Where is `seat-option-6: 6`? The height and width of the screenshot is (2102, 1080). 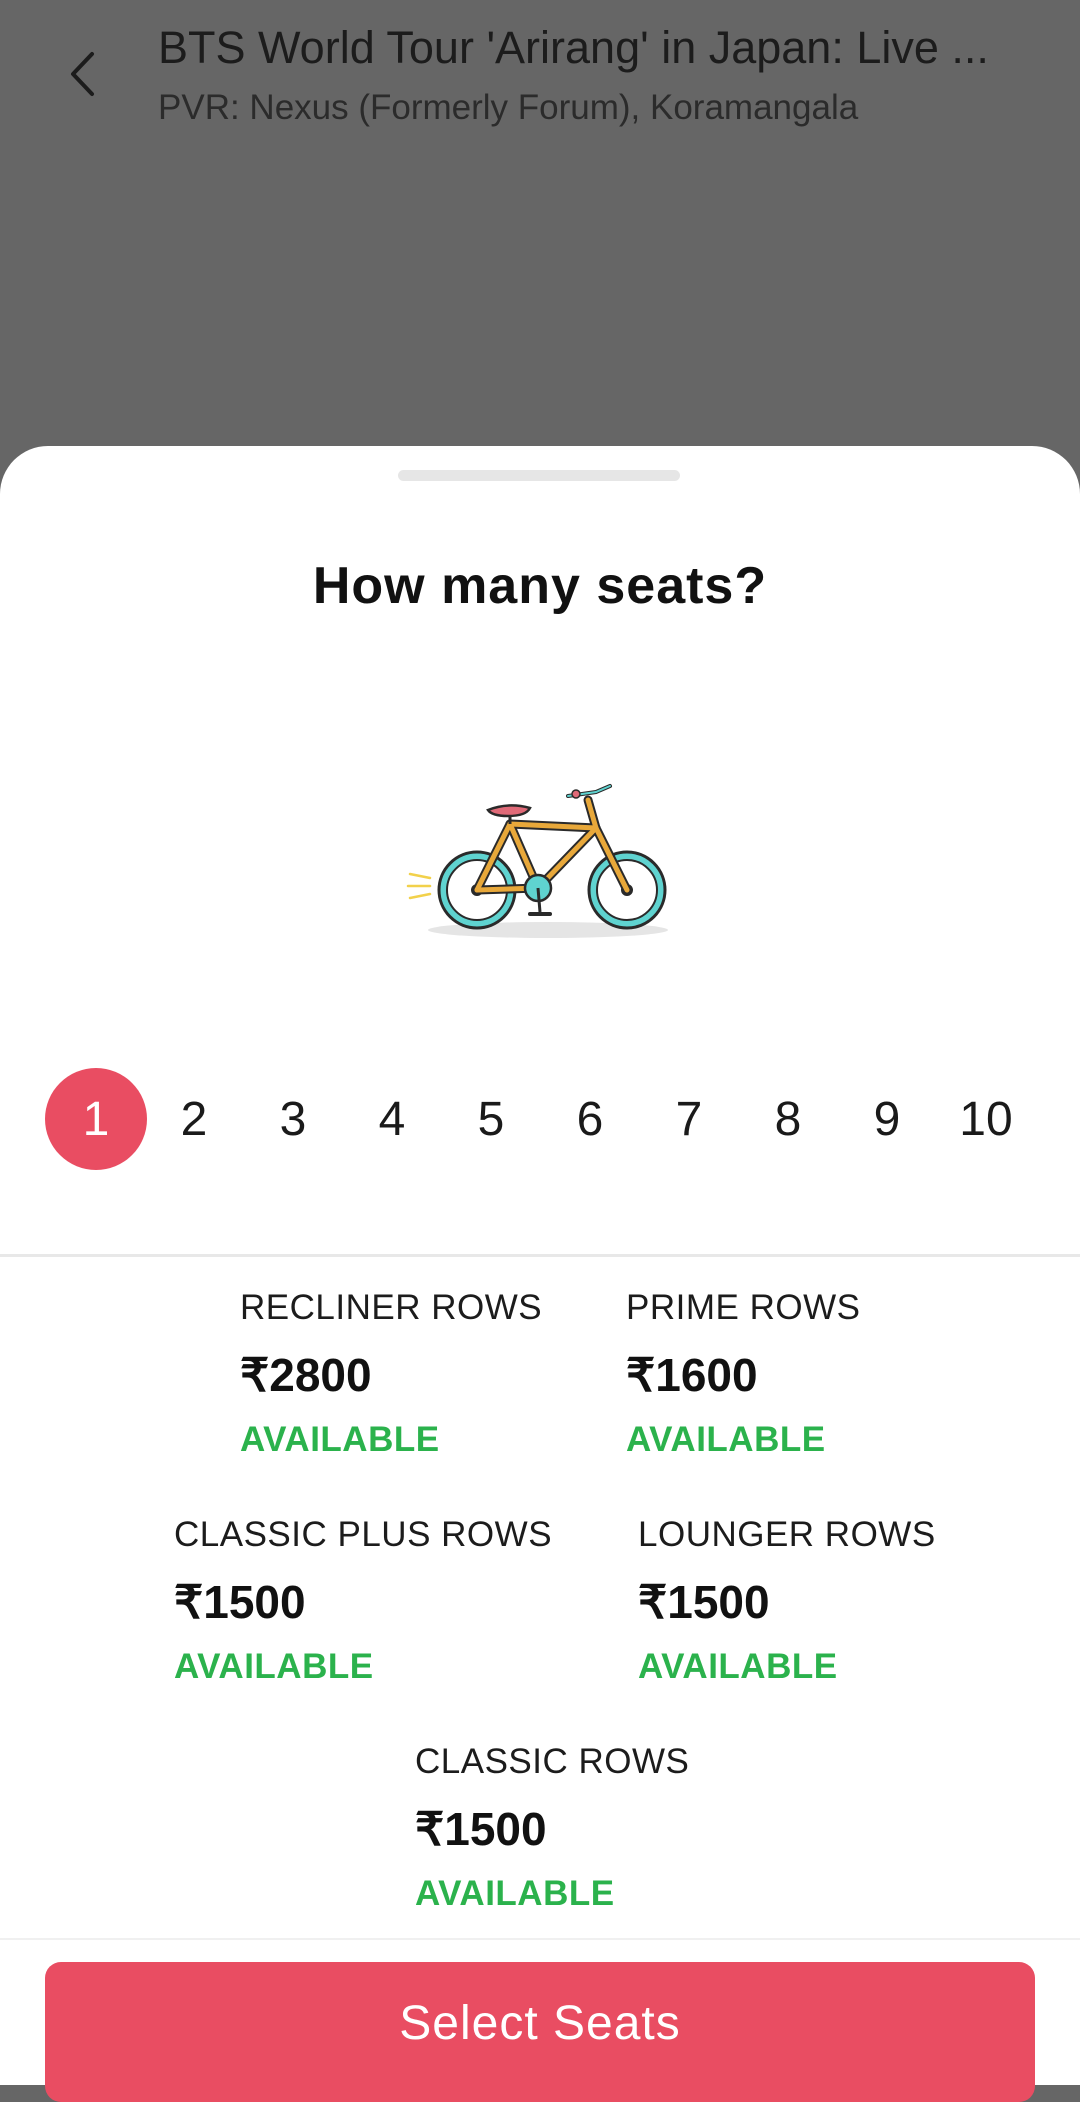 seat-option-6: 6 is located at coordinates (590, 1119).